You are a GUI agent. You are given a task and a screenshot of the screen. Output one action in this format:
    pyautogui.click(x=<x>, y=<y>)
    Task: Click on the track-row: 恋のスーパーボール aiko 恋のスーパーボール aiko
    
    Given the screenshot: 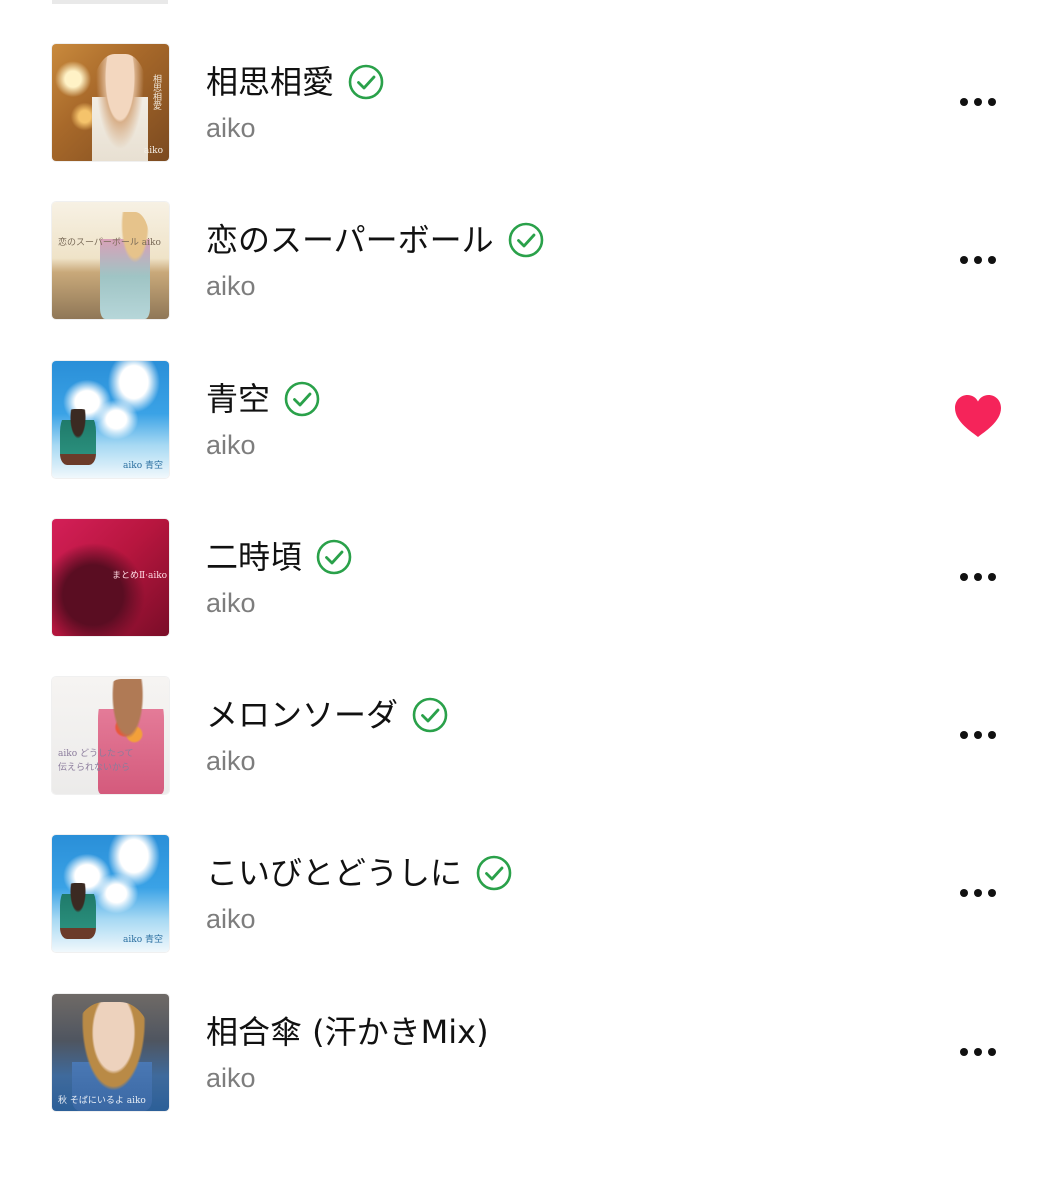 What is the action you would take?
    pyautogui.click(x=528, y=279)
    